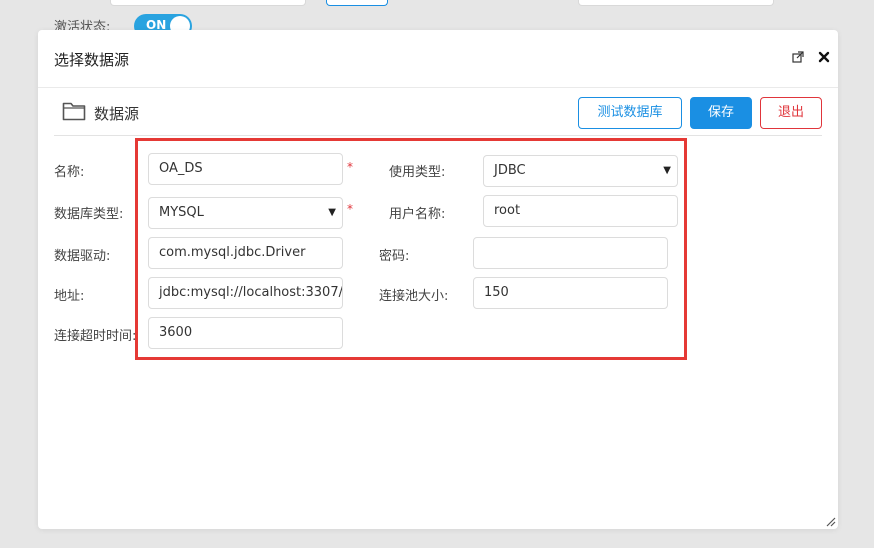  Describe the element at coordinates (510, 170) in the screenshot. I see `usage-type-value: JDBC` at that location.